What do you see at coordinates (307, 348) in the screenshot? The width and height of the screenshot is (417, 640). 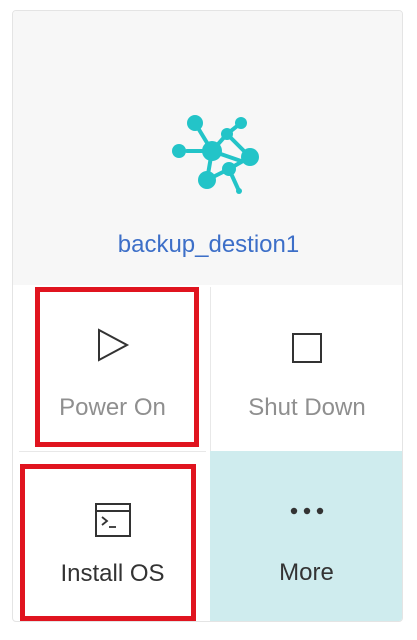 I see `stop-square-icon` at bounding box center [307, 348].